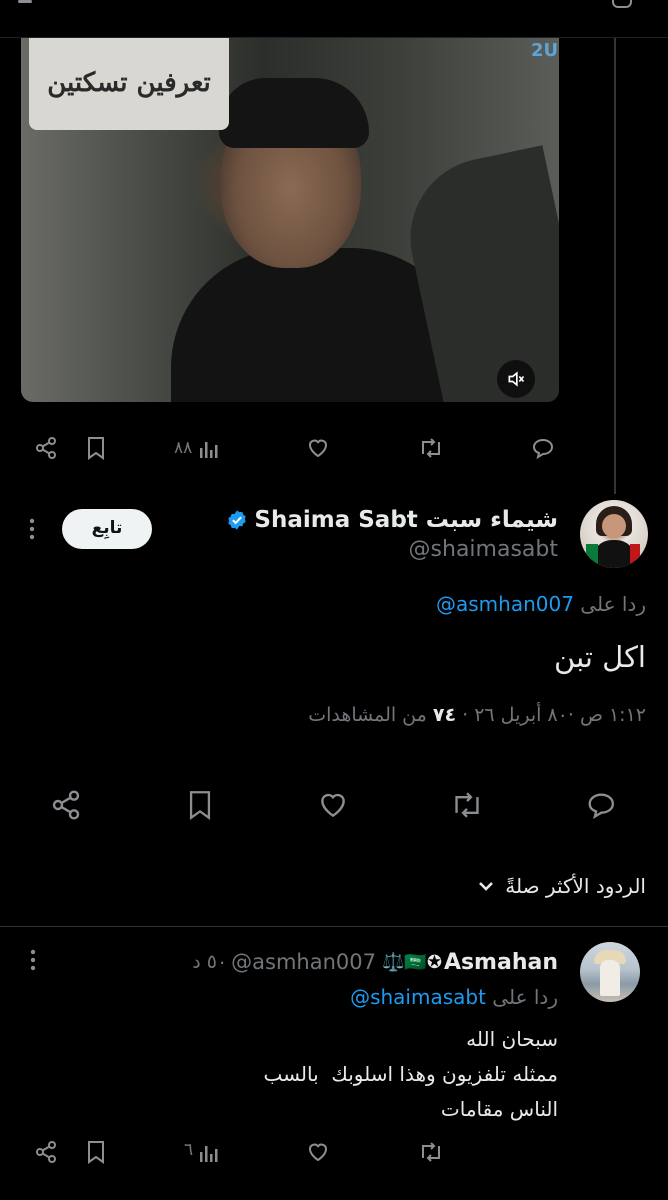  What do you see at coordinates (33, 960) in the screenshot?
I see `reply-more-options-icon` at bounding box center [33, 960].